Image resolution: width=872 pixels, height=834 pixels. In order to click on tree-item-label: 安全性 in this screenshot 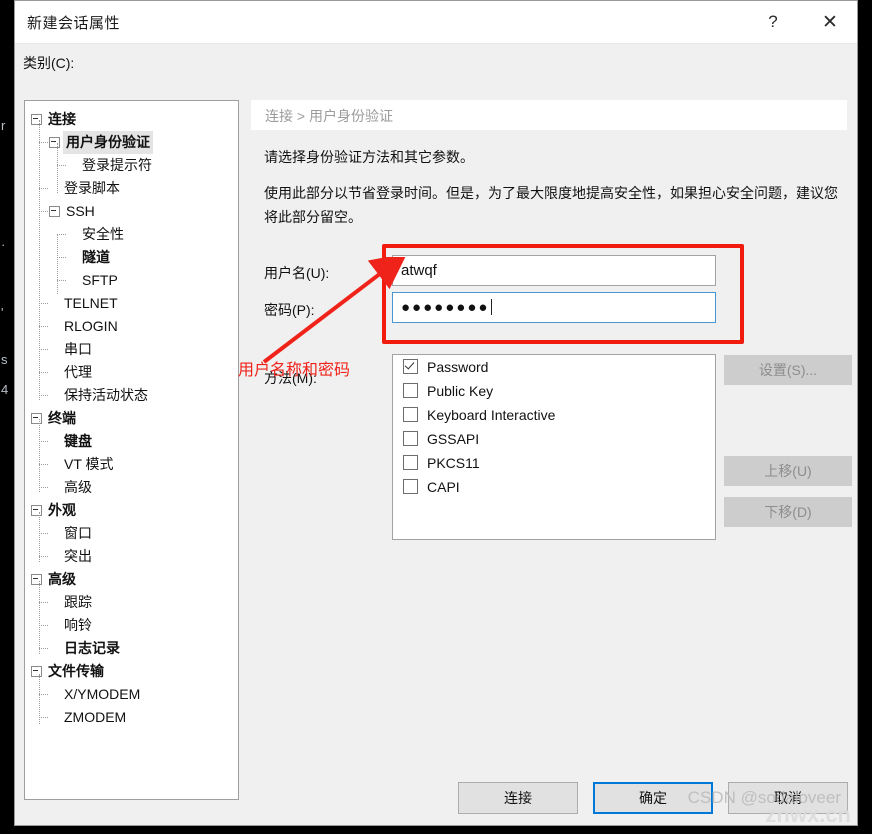, I will do `click(103, 234)`.